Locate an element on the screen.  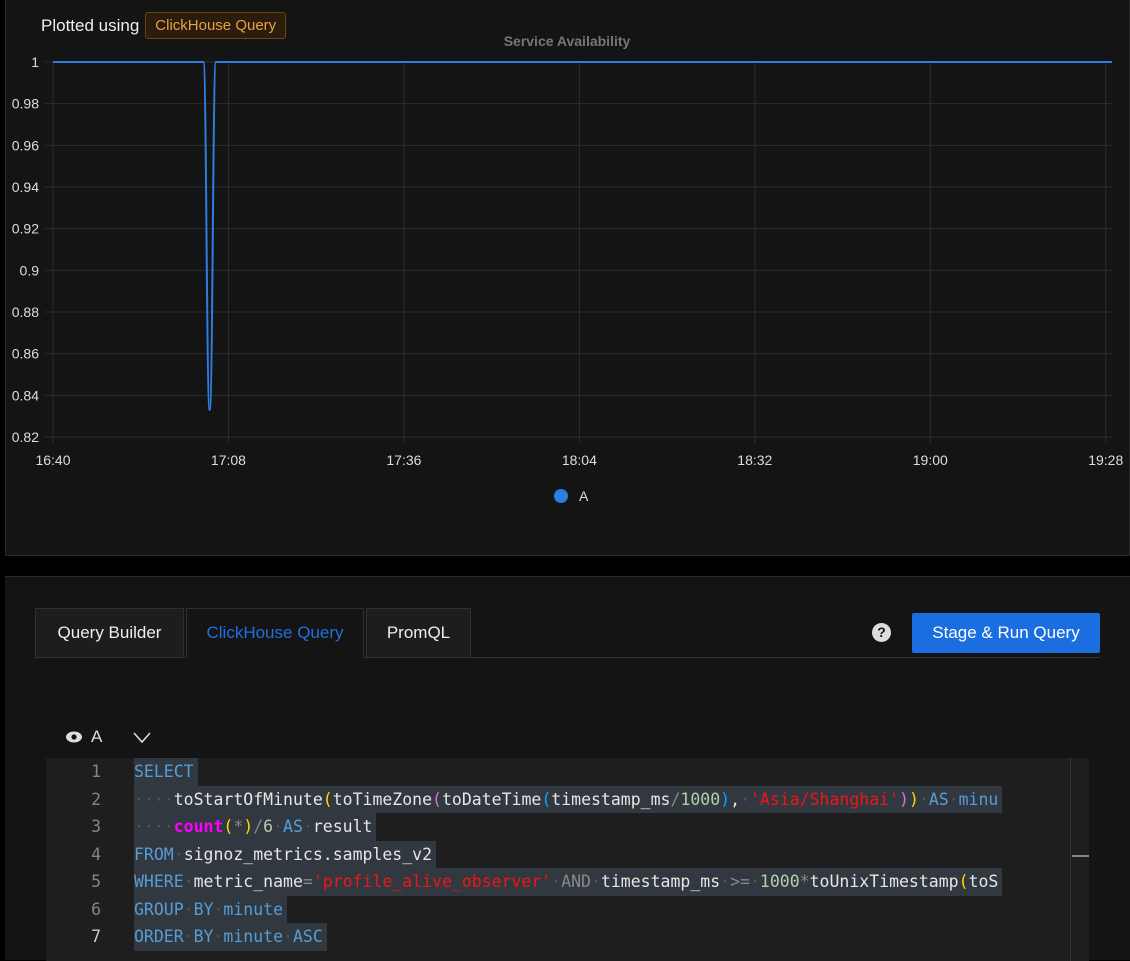
line-number: 6 is located at coordinates (96, 909).